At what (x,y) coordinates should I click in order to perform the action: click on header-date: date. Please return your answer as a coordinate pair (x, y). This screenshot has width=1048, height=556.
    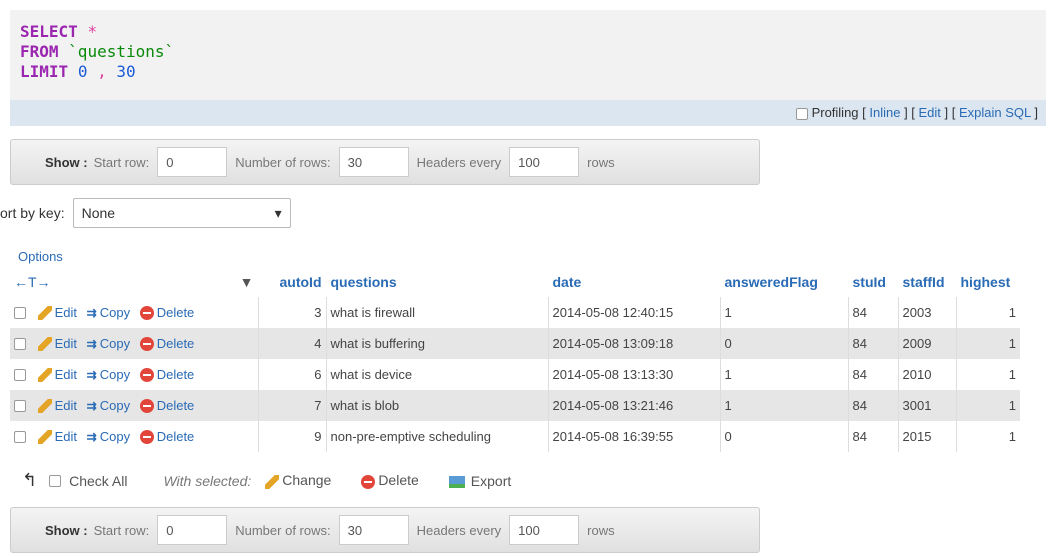
    Looking at the image, I should click on (634, 282).